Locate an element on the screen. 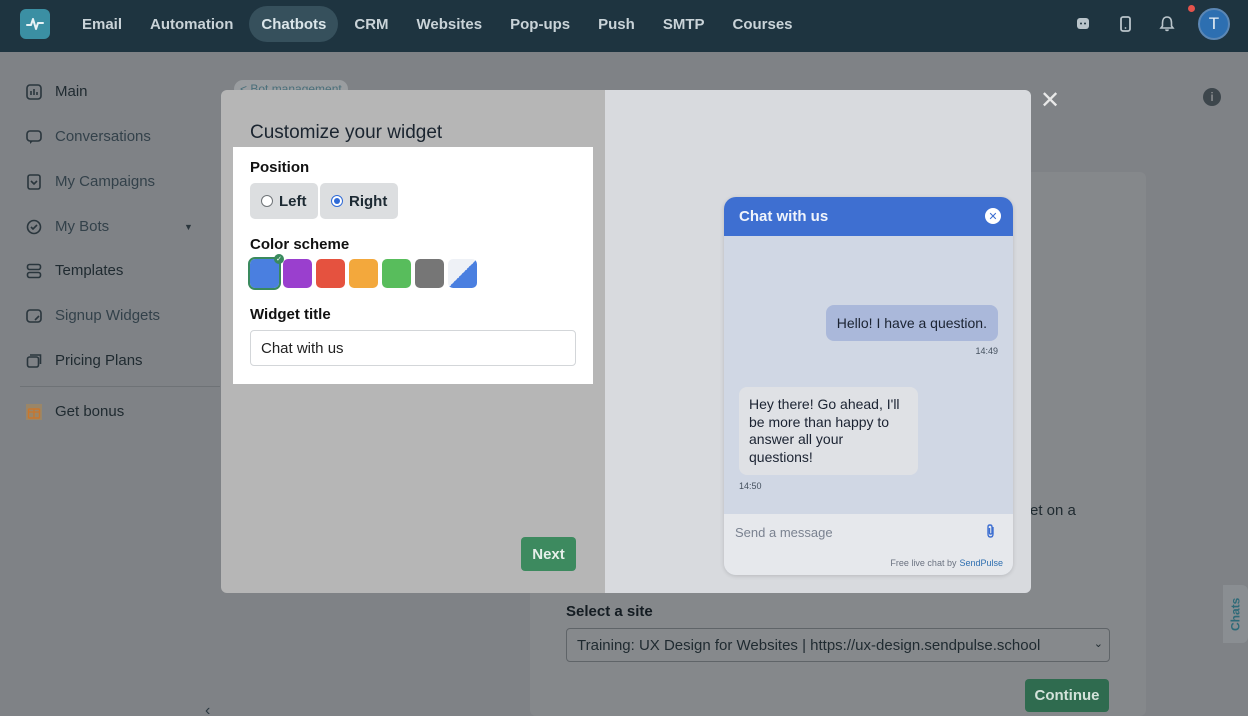  sidebar-item-get-bonus: Get bonus is located at coordinates (75, 411).